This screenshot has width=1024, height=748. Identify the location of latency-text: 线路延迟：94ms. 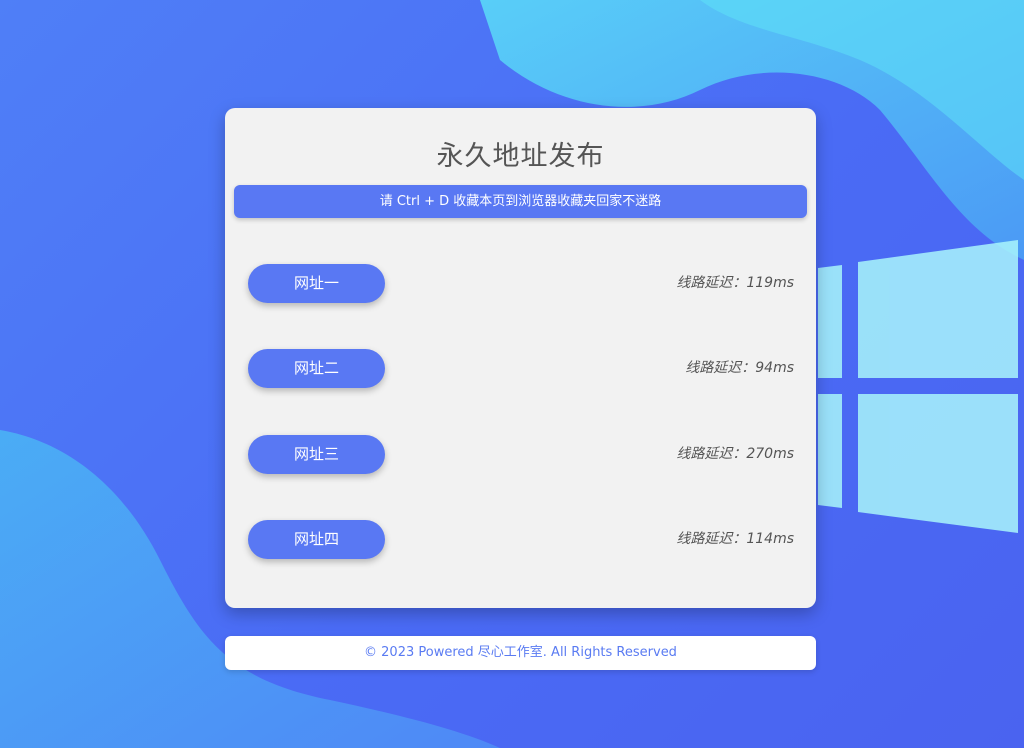
(739, 368).